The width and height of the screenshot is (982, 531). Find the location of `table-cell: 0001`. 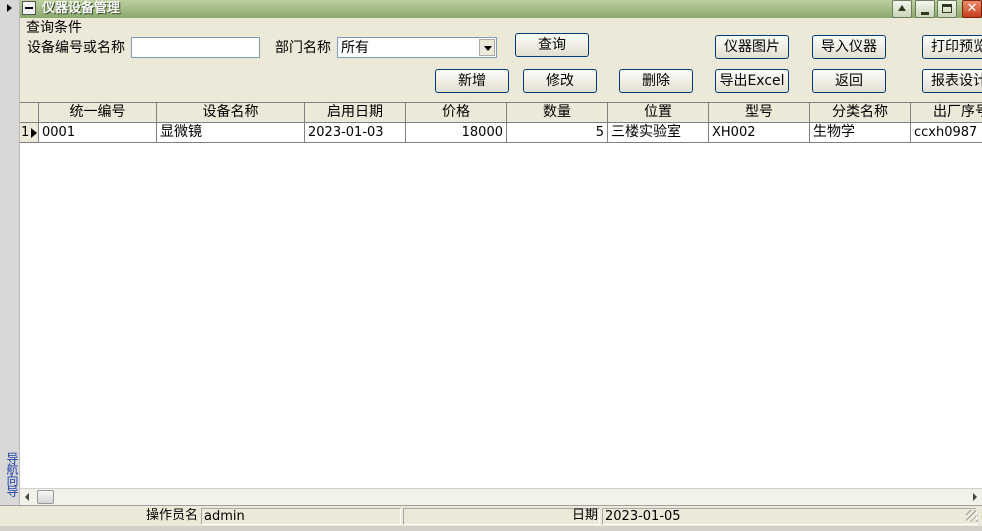

table-cell: 0001 is located at coordinates (98, 133).